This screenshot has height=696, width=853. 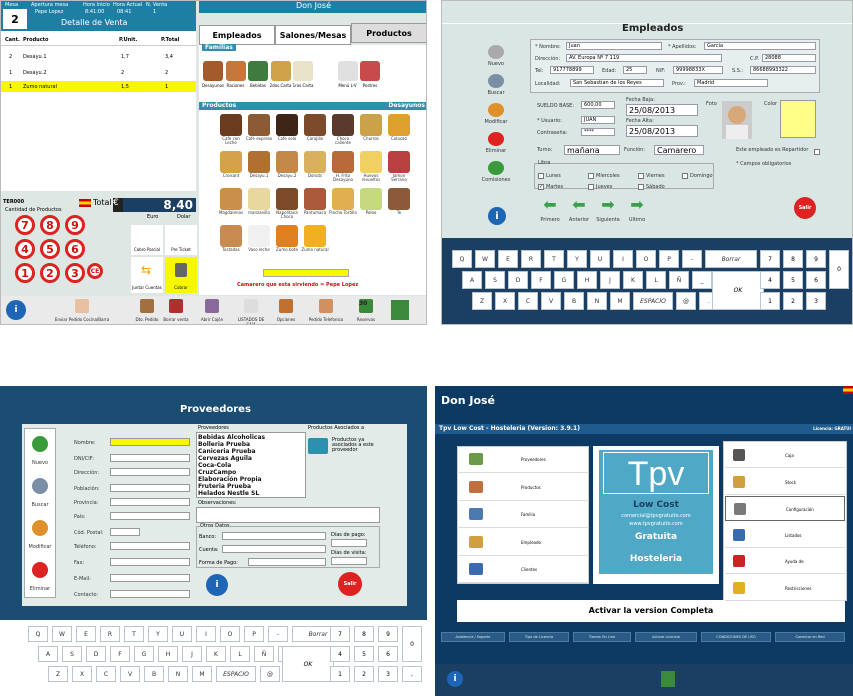 I want to click on side-button-nuevo: Nuevo, so click(x=496, y=64).